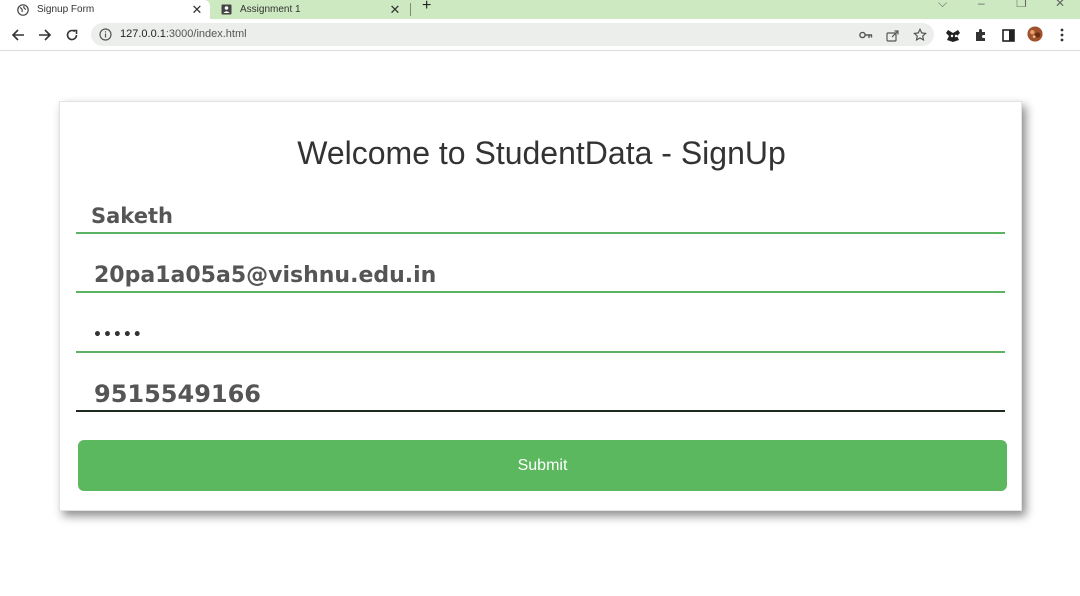 The image size is (1080, 596). I want to click on url-text: 127.0.0.1:3000/index.html, so click(183, 34).